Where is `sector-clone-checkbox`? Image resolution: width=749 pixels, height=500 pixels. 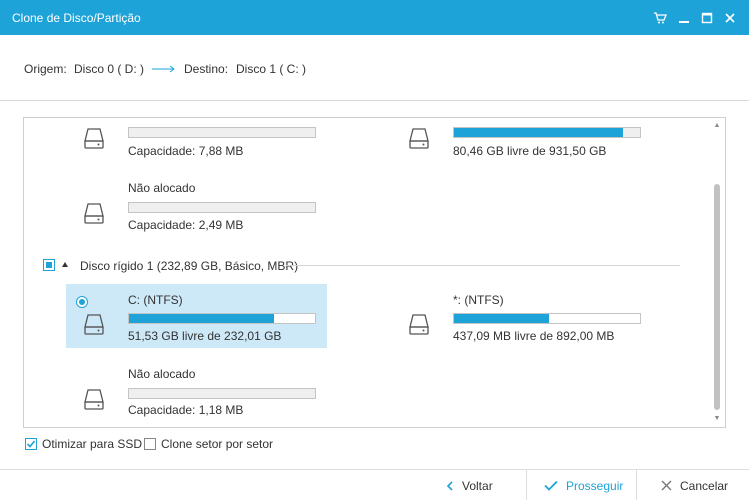 sector-clone-checkbox is located at coordinates (150, 444).